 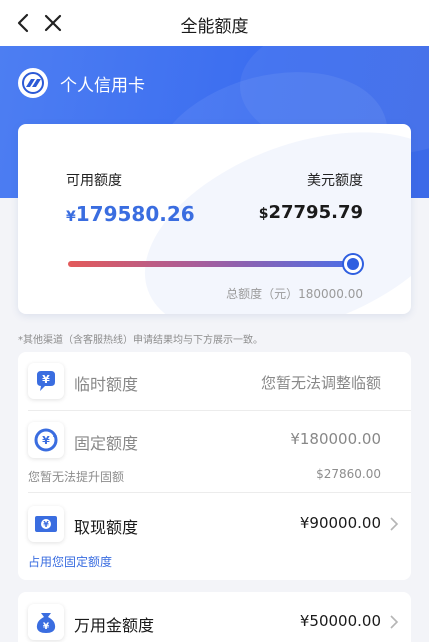 I want to click on fixed-limit-value: ¥180000.00, so click(x=335, y=439).